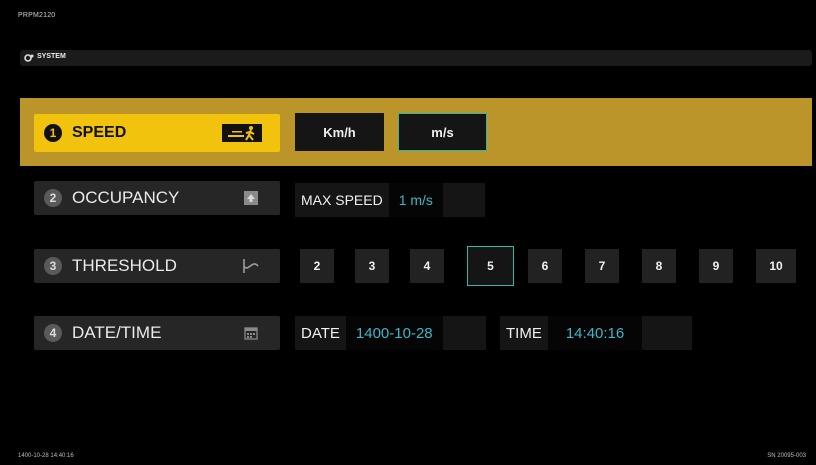  What do you see at coordinates (53, 333) in the screenshot?
I see `menu-number: 4` at bounding box center [53, 333].